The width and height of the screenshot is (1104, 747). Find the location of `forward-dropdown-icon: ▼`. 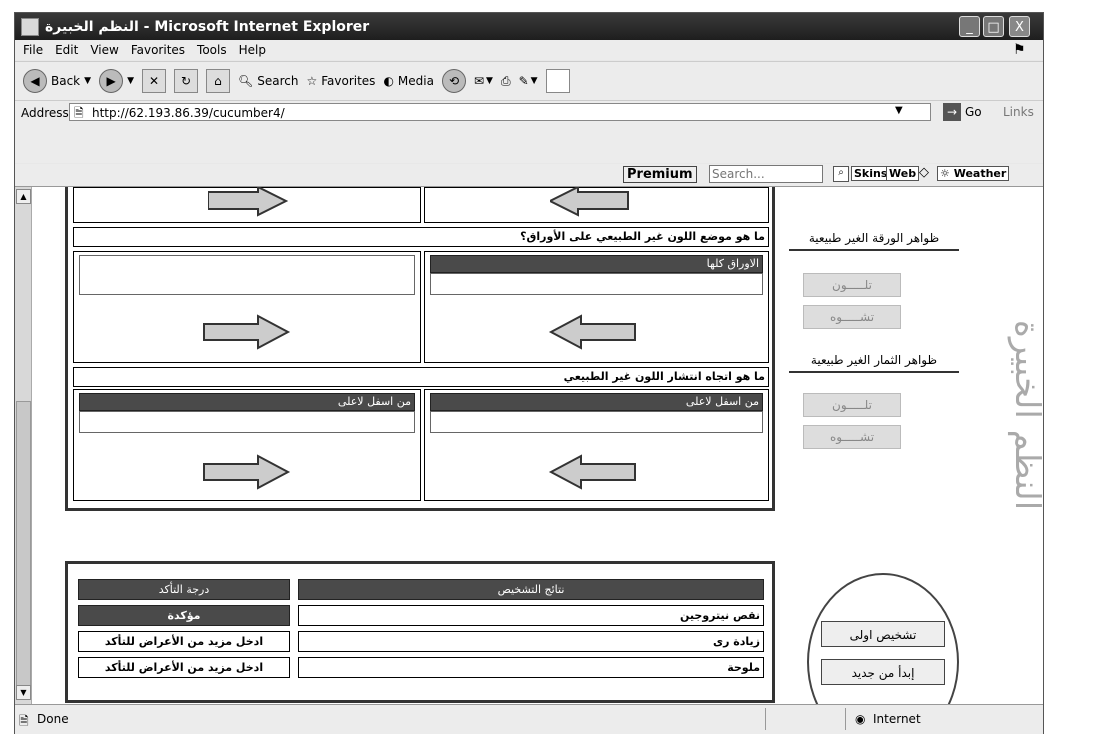

forward-dropdown-icon: ▼ is located at coordinates (130, 81).